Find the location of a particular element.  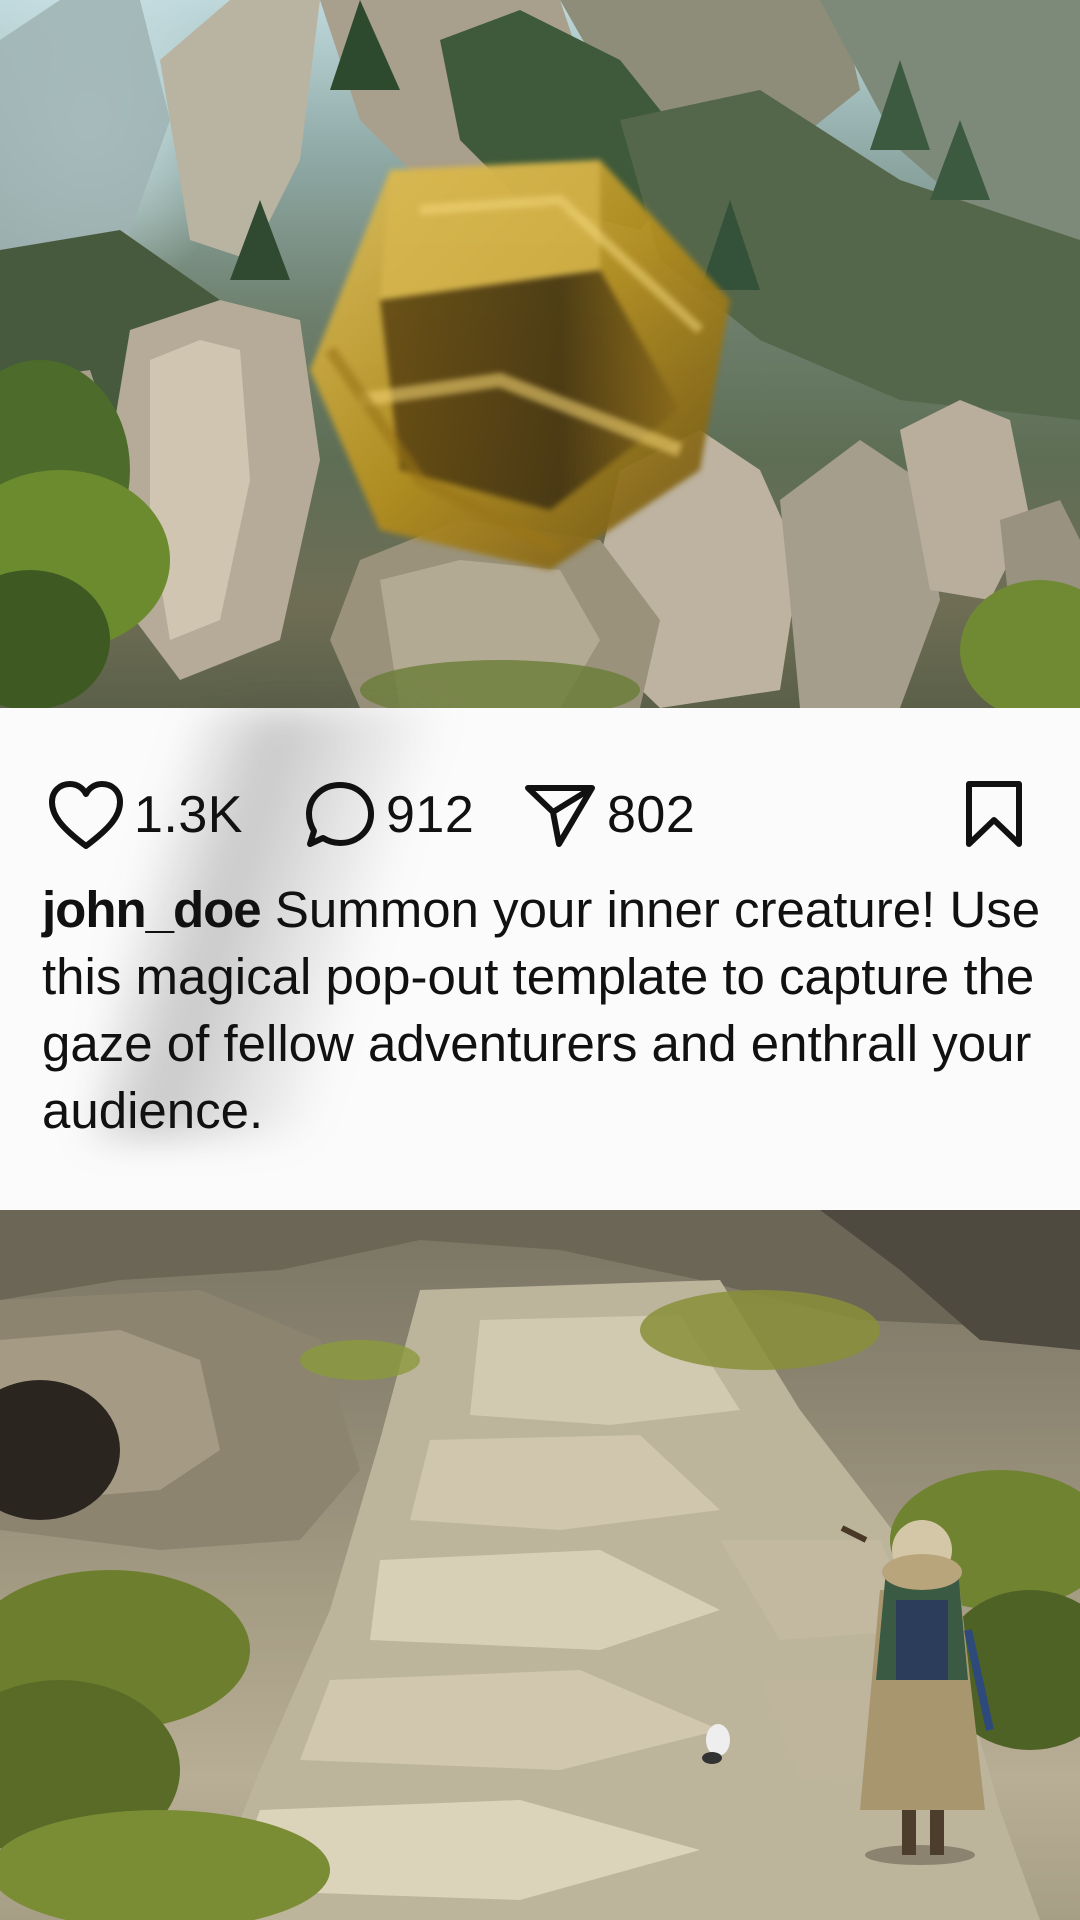

comment-count: 912 is located at coordinates (430, 815).